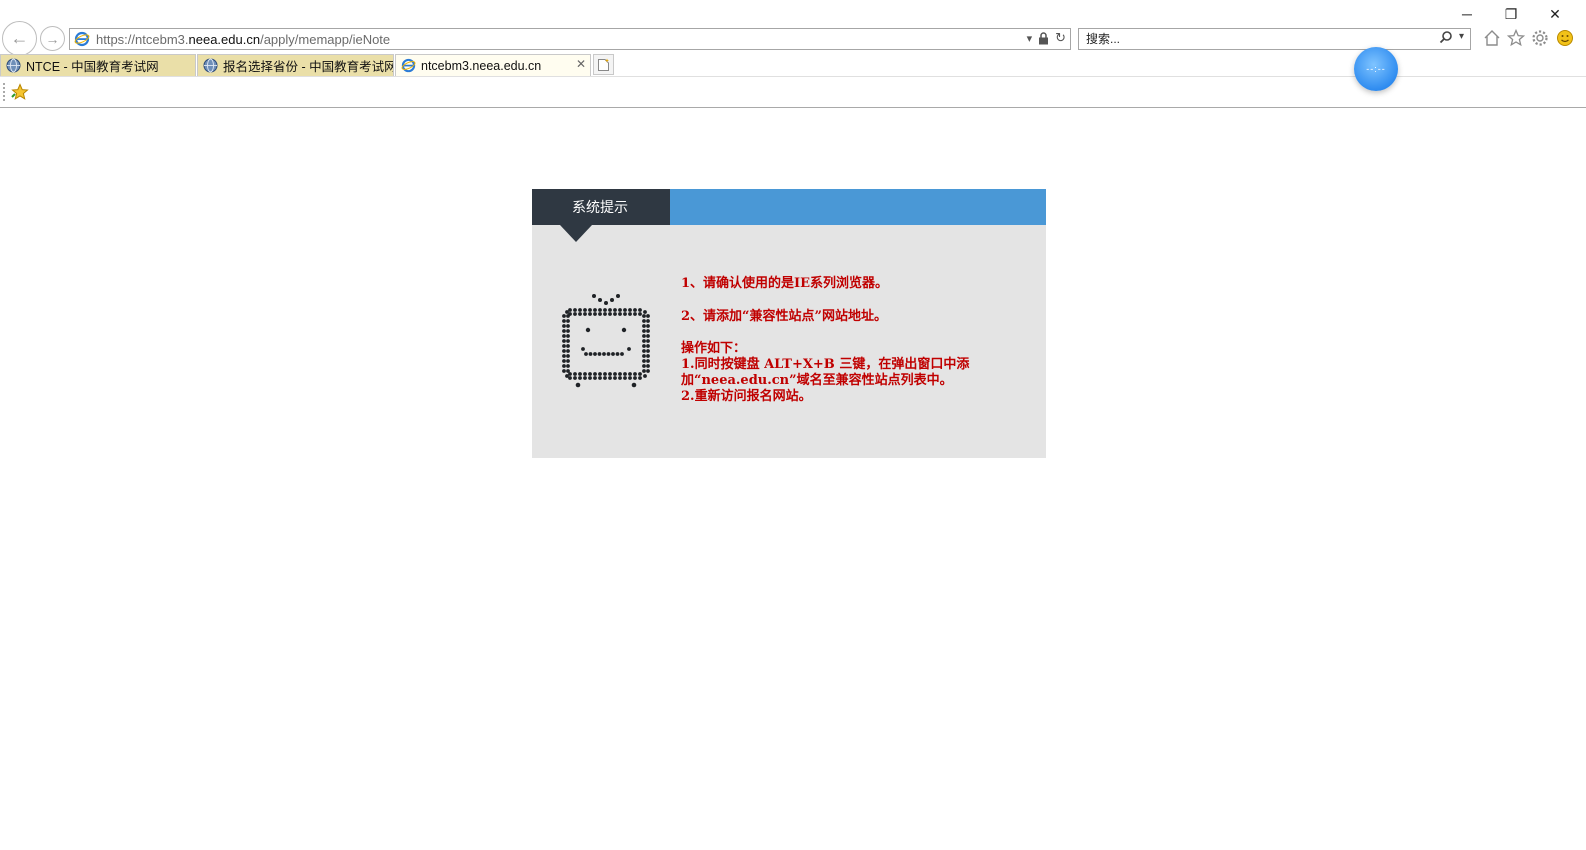 The image size is (1586, 850). What do you see at coordinates (142, 39) in the screenshot?
I see `url-prefix: https://ntcebm3.` at bounding box center [142, 39].